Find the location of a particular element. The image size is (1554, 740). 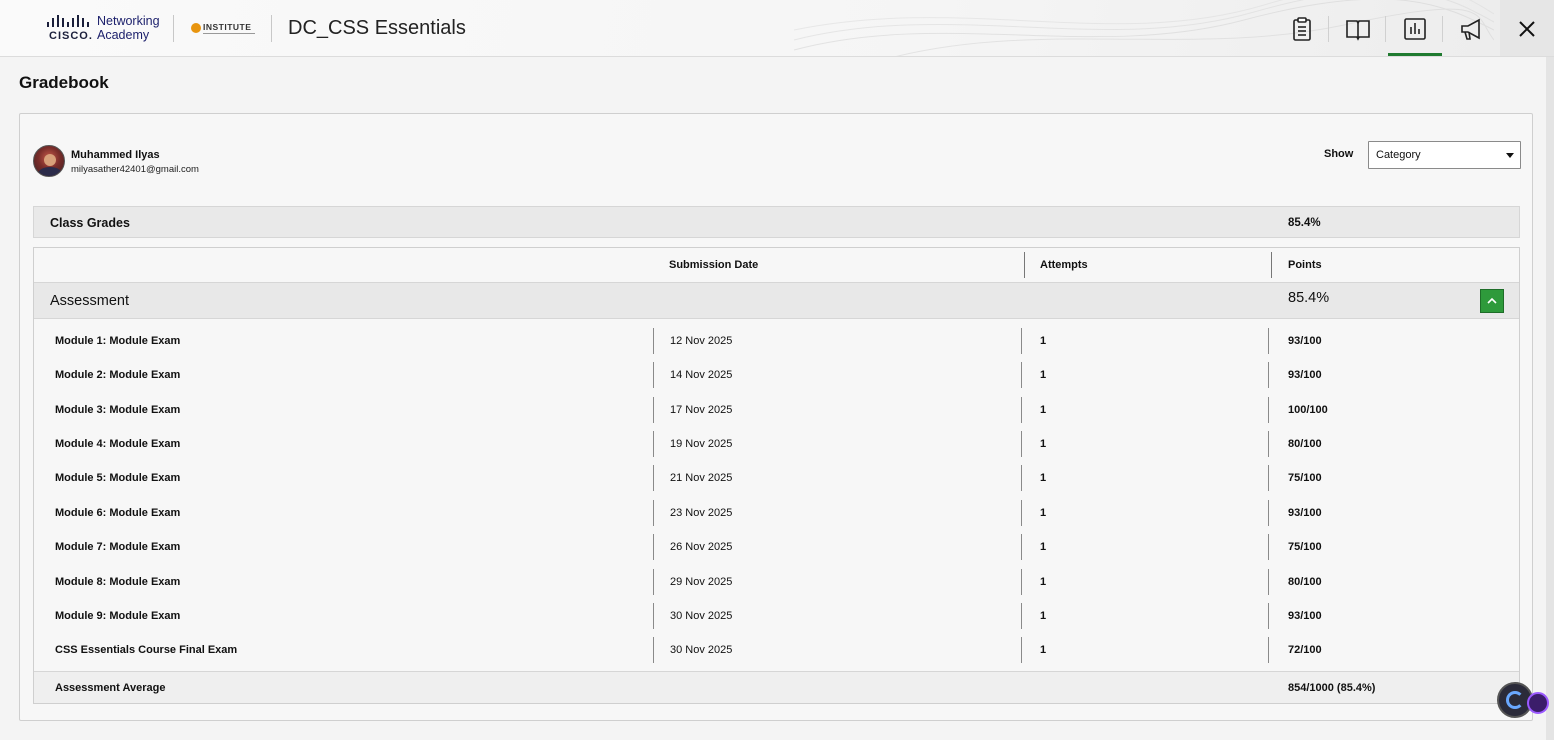

show-label: Show is located at coordinates (1339, 154).